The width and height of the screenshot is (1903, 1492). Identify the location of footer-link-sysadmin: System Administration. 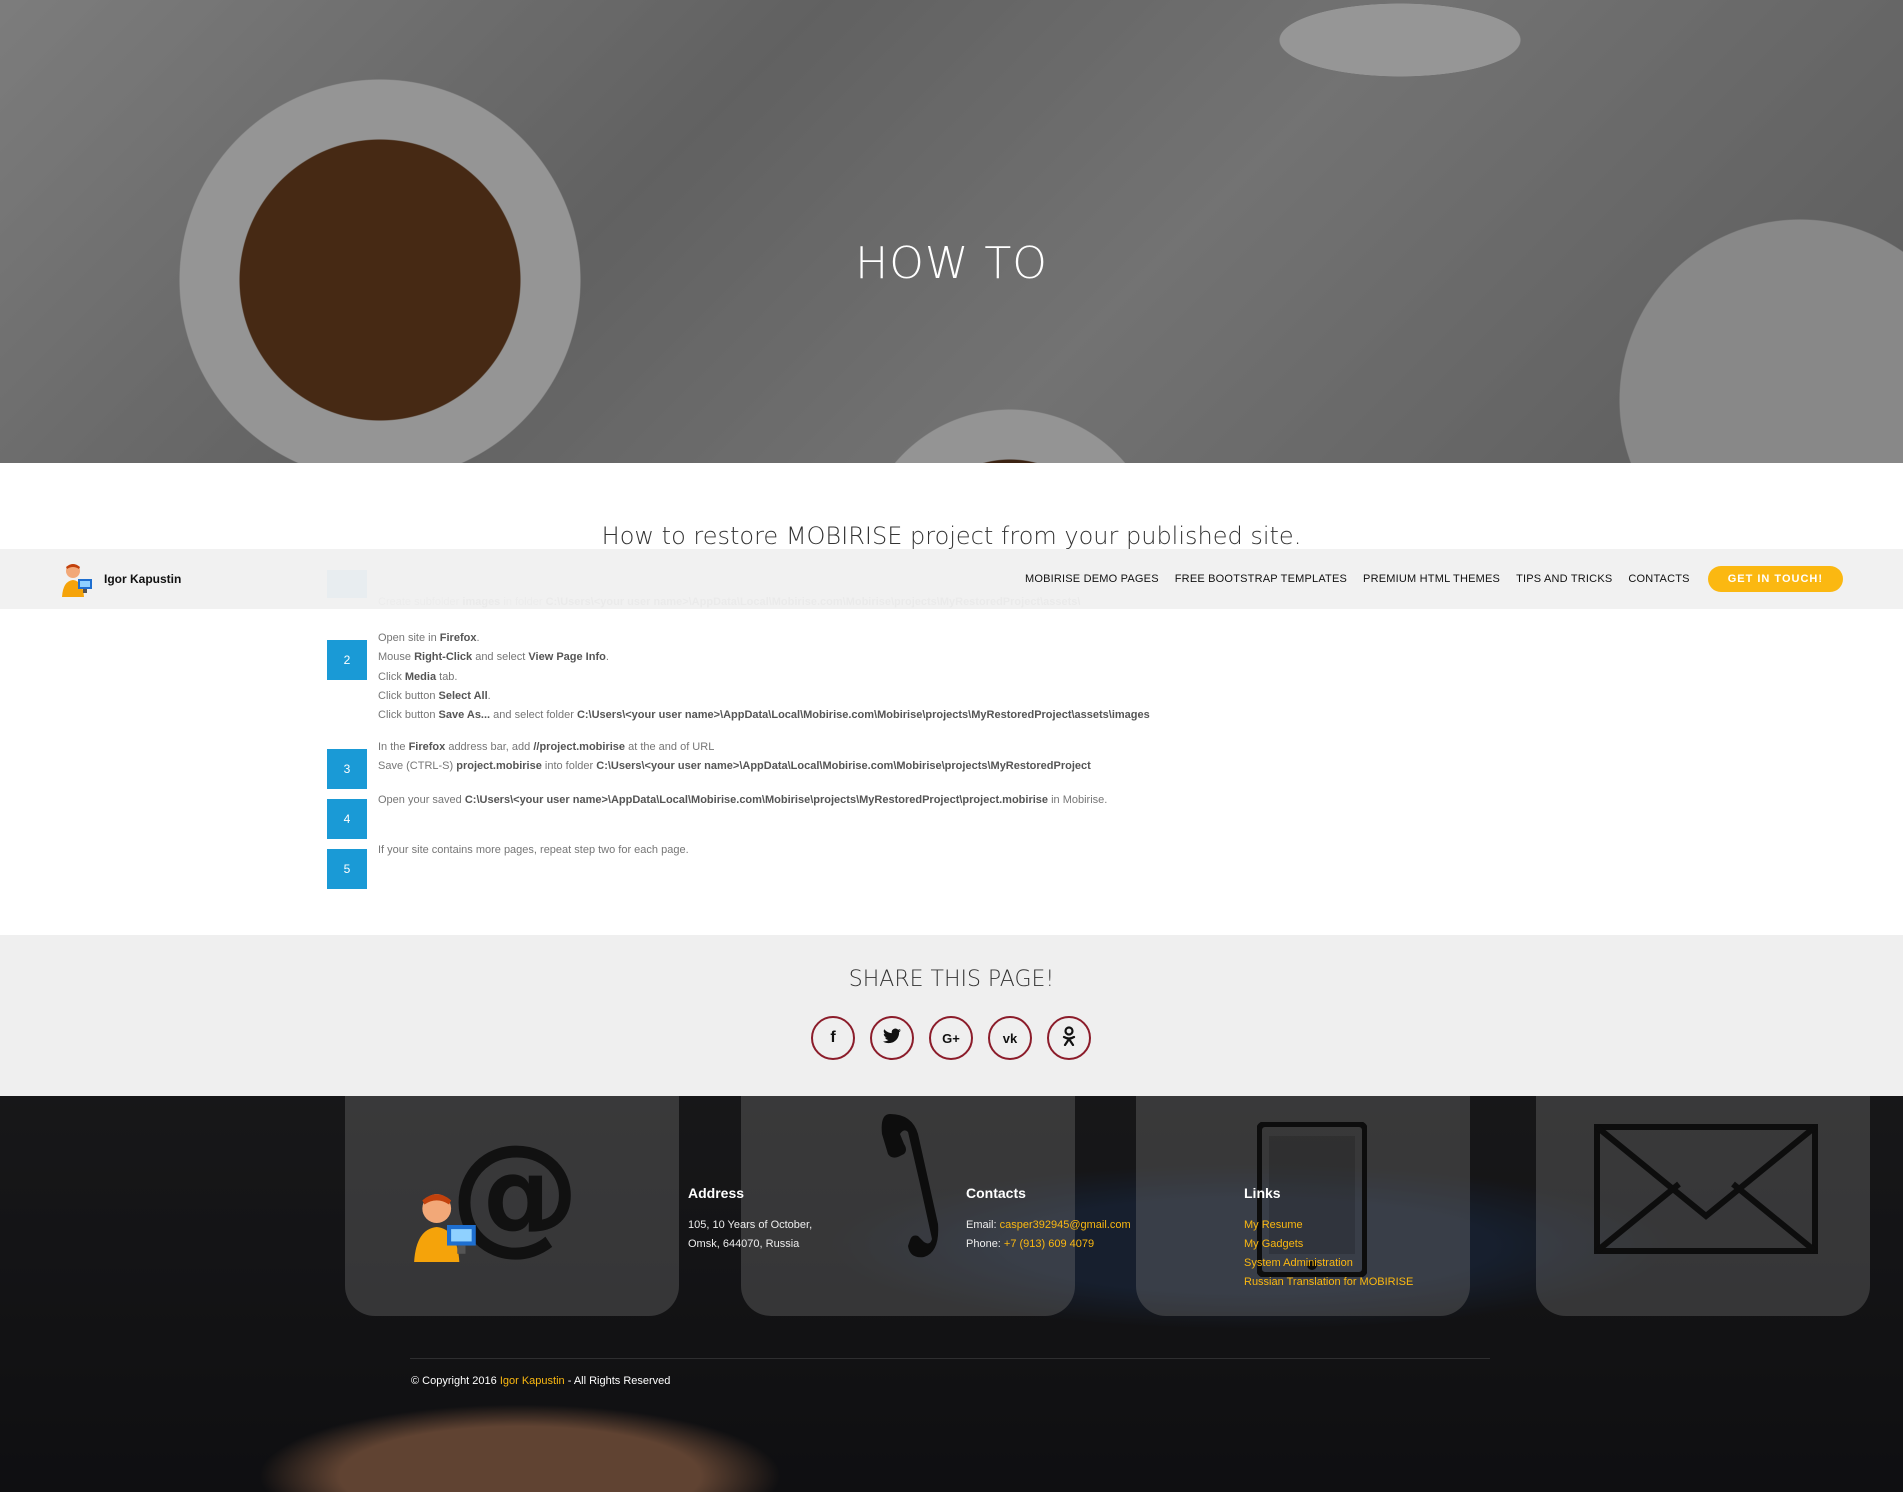
(1298, 1263).